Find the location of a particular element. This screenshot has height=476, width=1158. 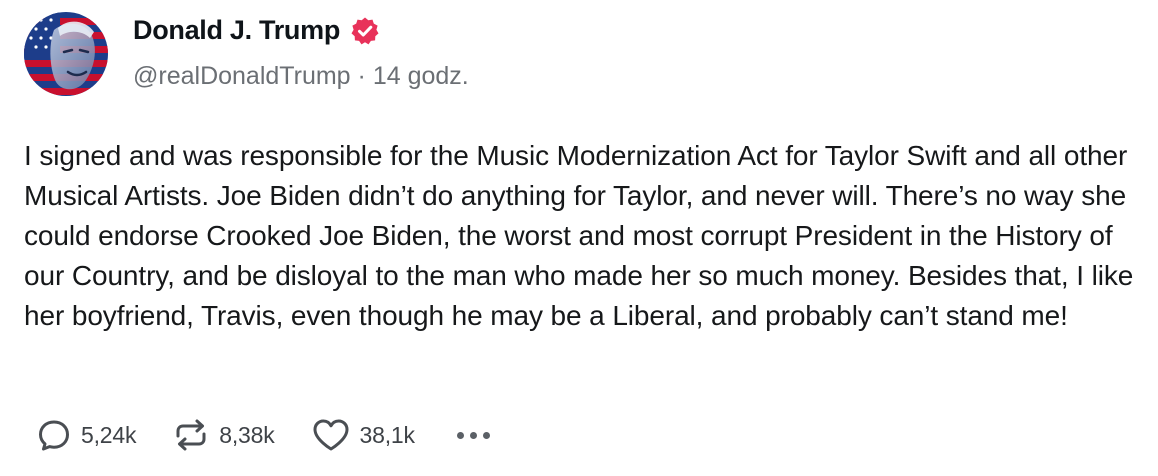

like-count: 38,1k is located at coordinates (387, 434).